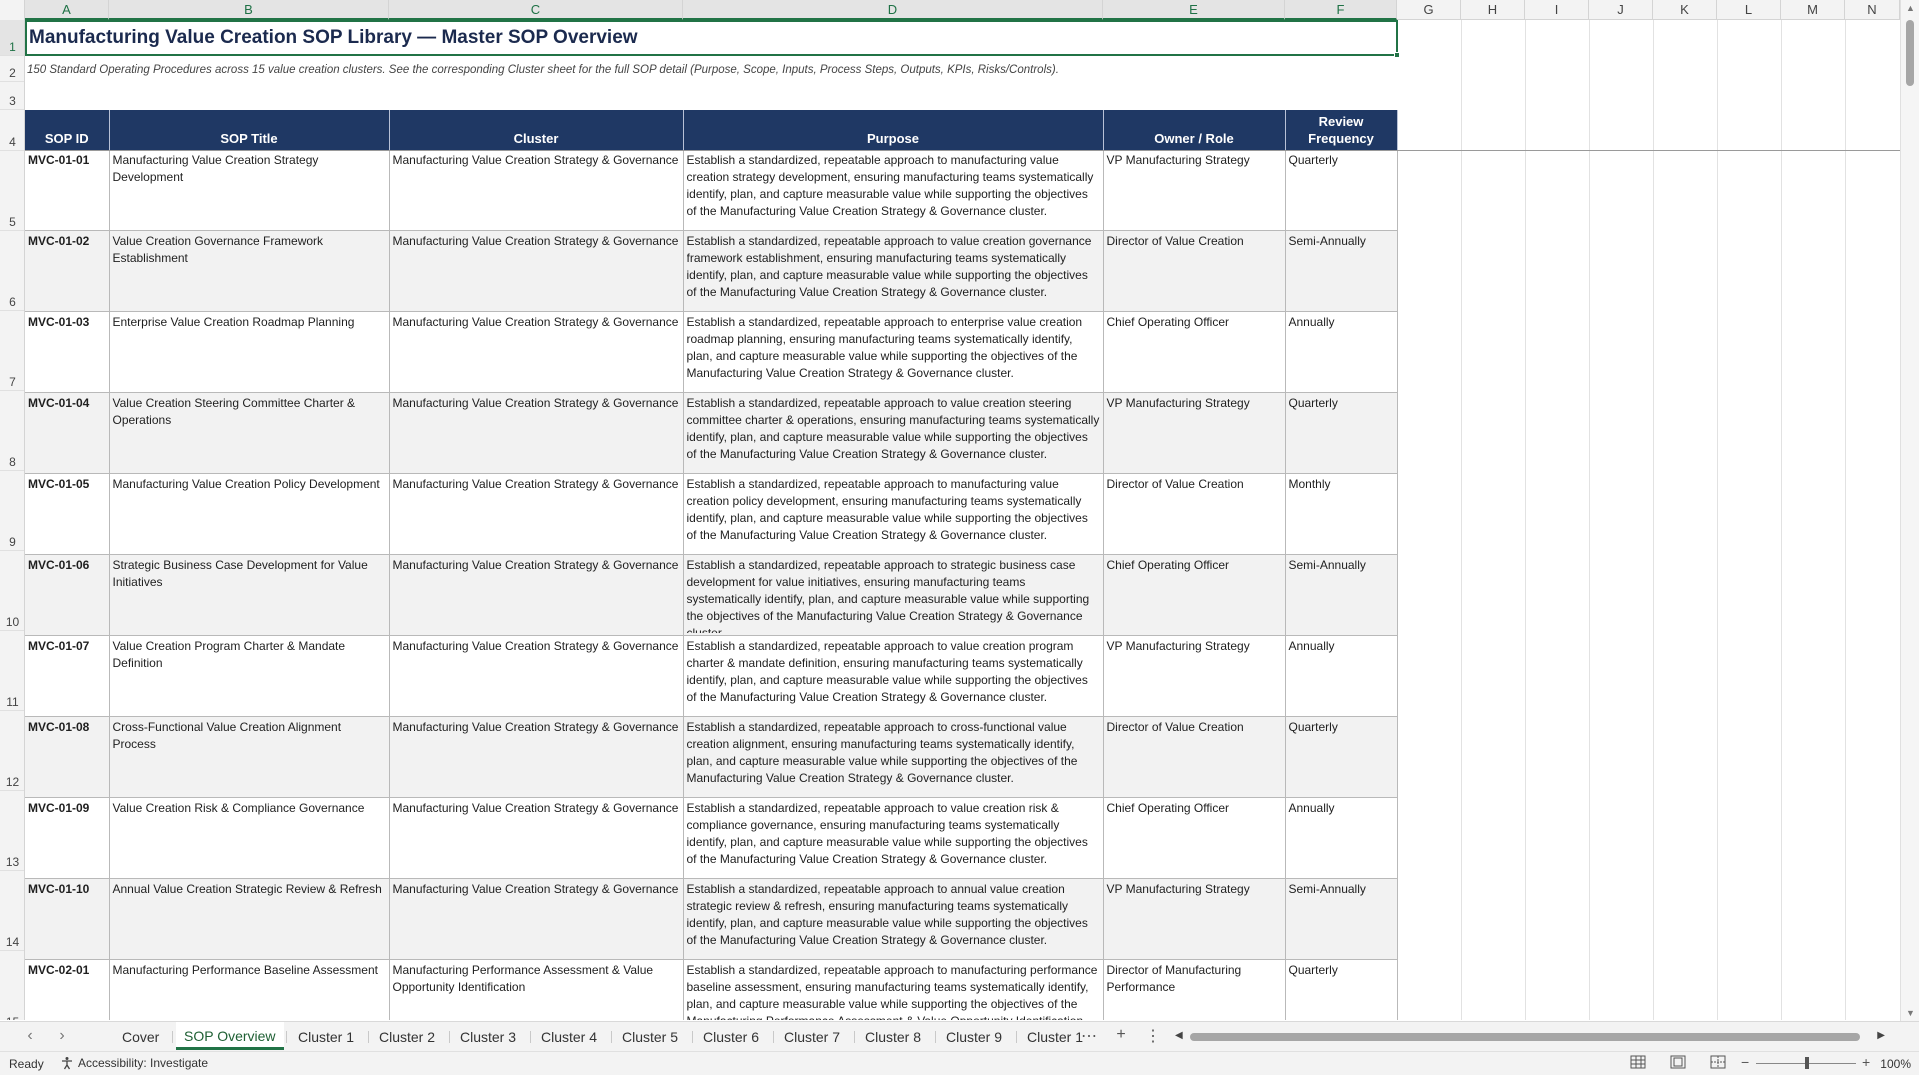  I want to click on scroll-left-arrow-icon: ◀, so click(1179, 1035).